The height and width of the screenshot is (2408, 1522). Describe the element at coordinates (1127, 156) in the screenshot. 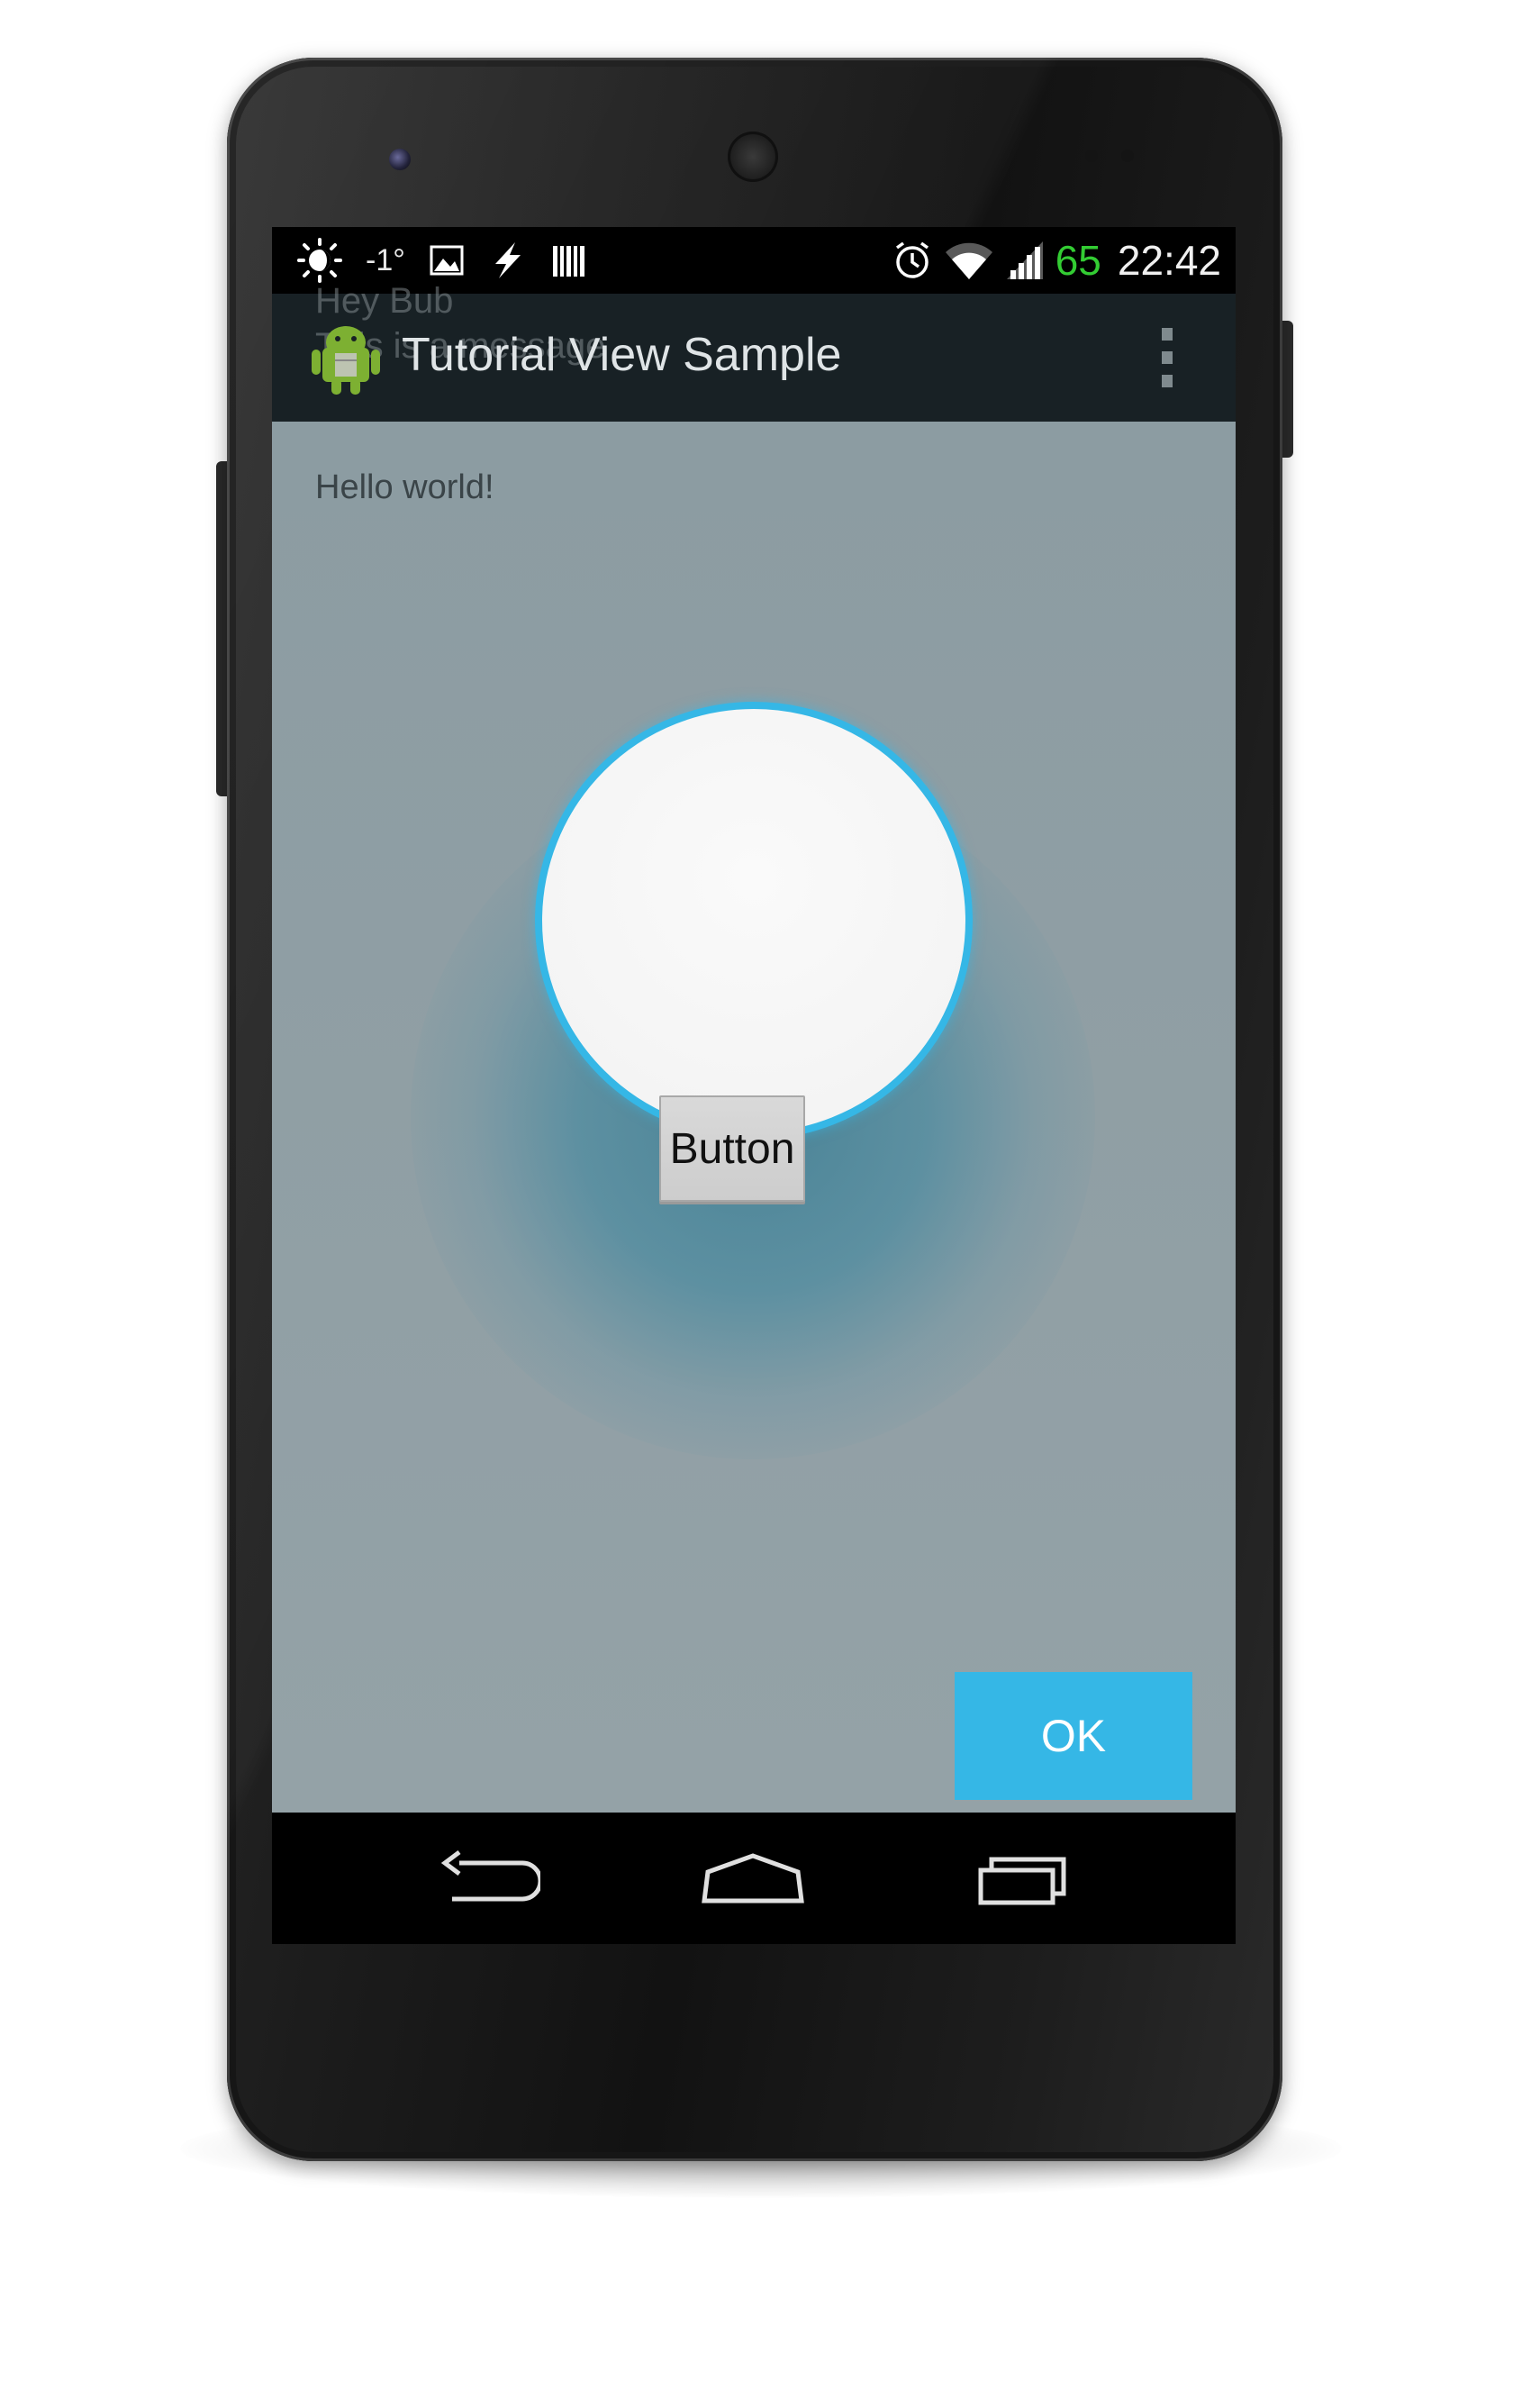

I see `light-sensor` at that location.